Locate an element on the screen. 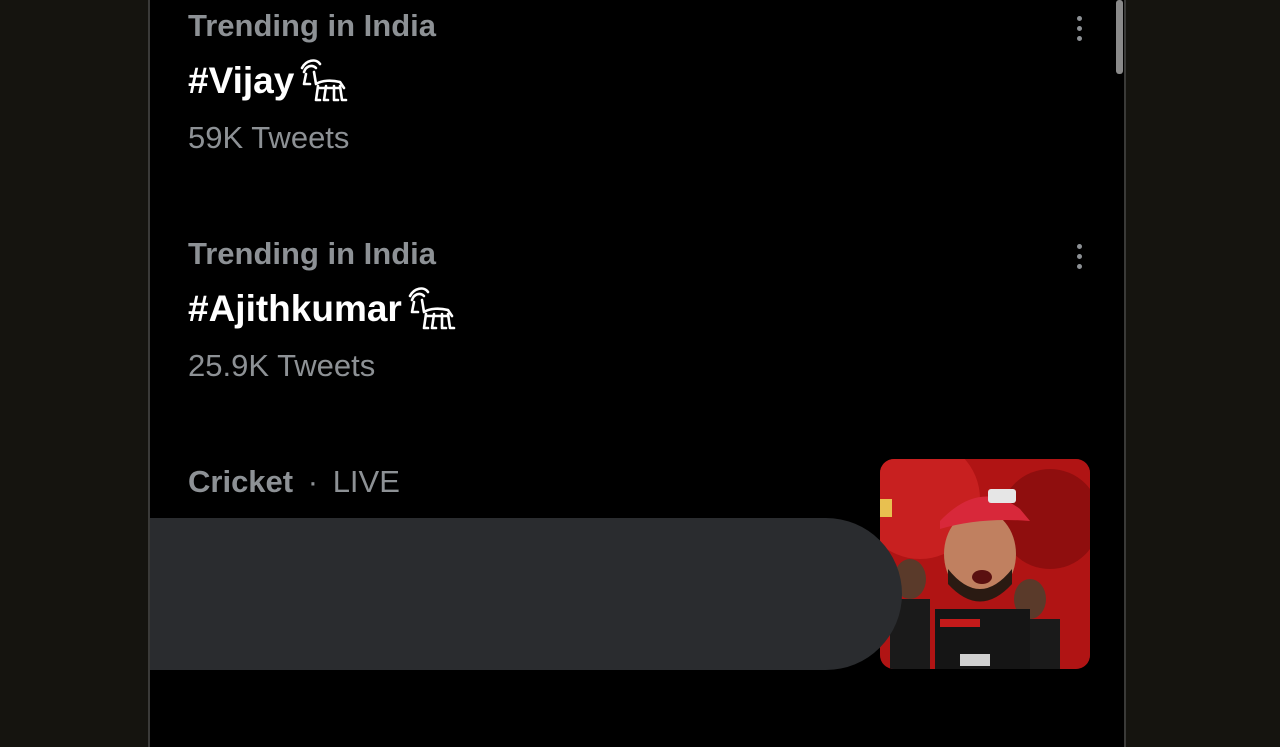  cricket-live-header: Cricket · LIVE is located at coordinates (294, 482).